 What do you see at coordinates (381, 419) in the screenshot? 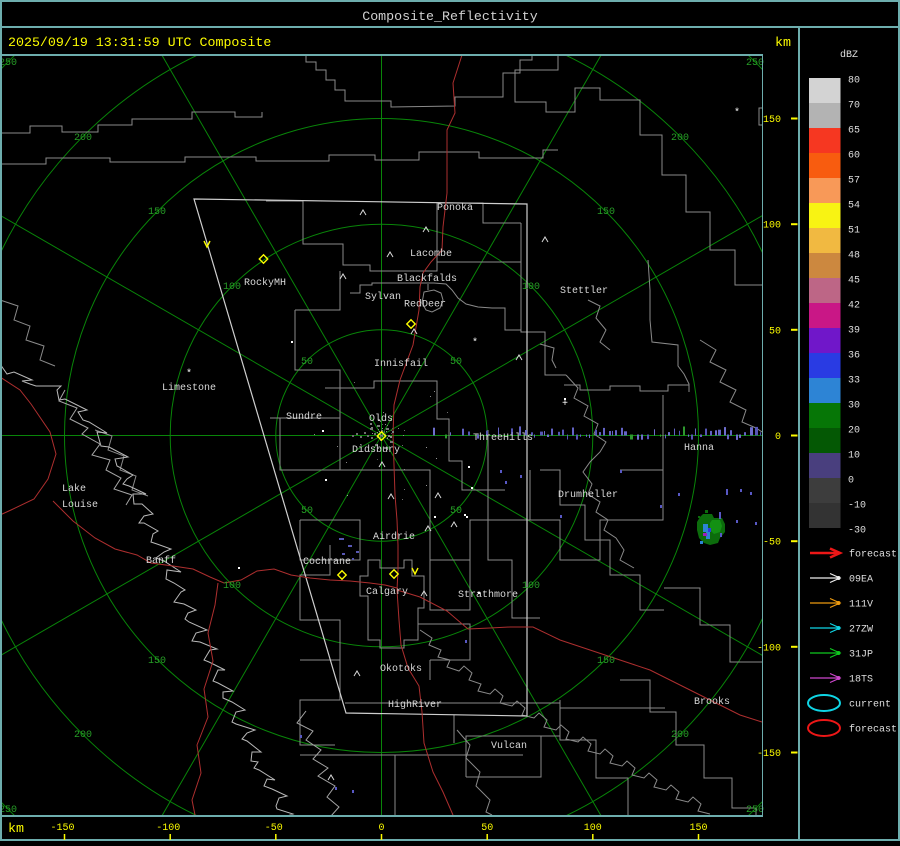
I see `svg-text: Olds` at bounding box center [381, 419].